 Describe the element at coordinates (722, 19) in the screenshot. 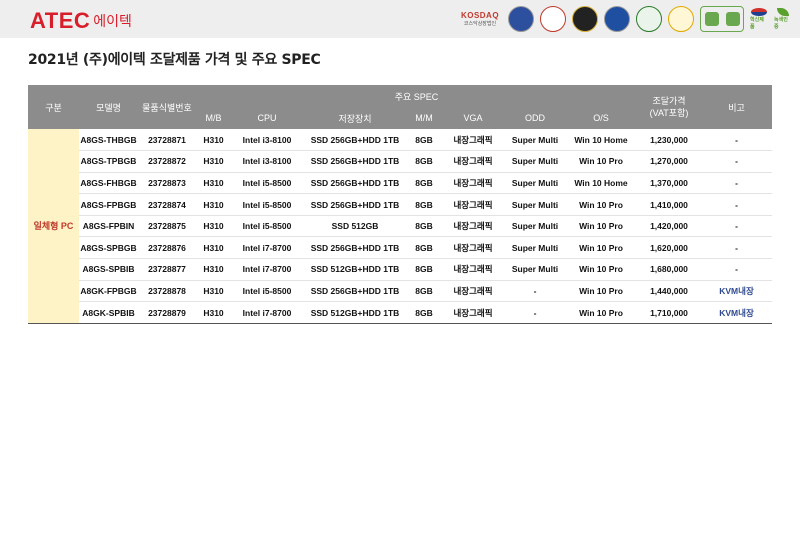

I see `eco-energy-badge` at that location.